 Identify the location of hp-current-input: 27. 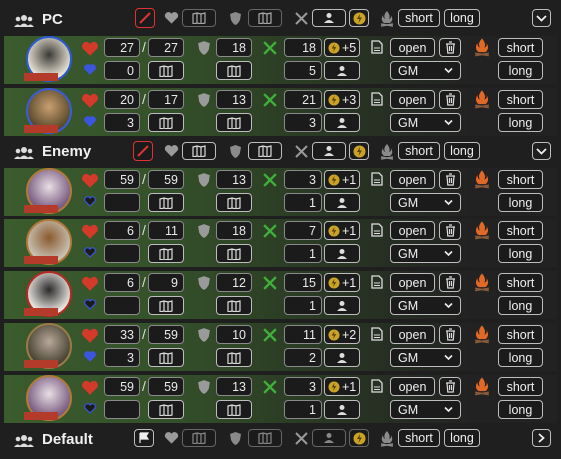
(122, 47).